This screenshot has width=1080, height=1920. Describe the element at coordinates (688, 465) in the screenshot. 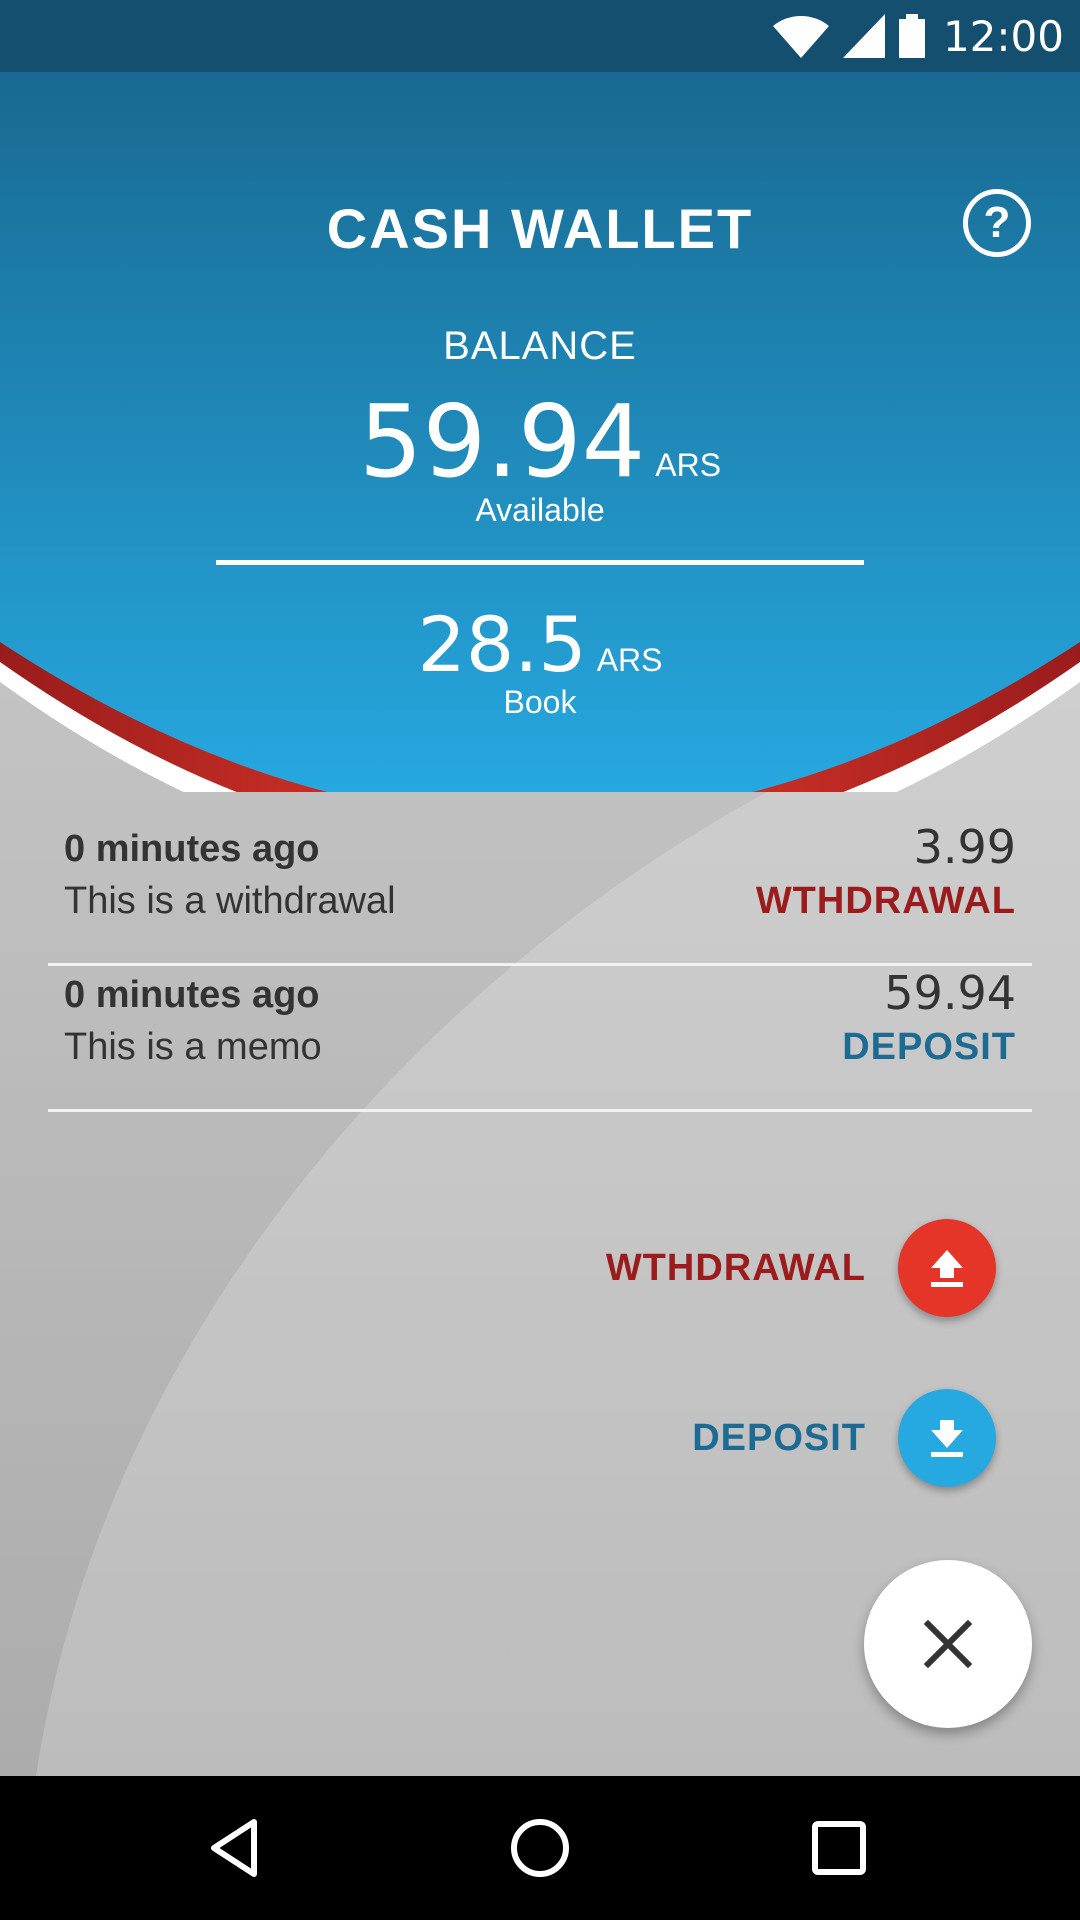

I see `available-currency: ARS` at that location.